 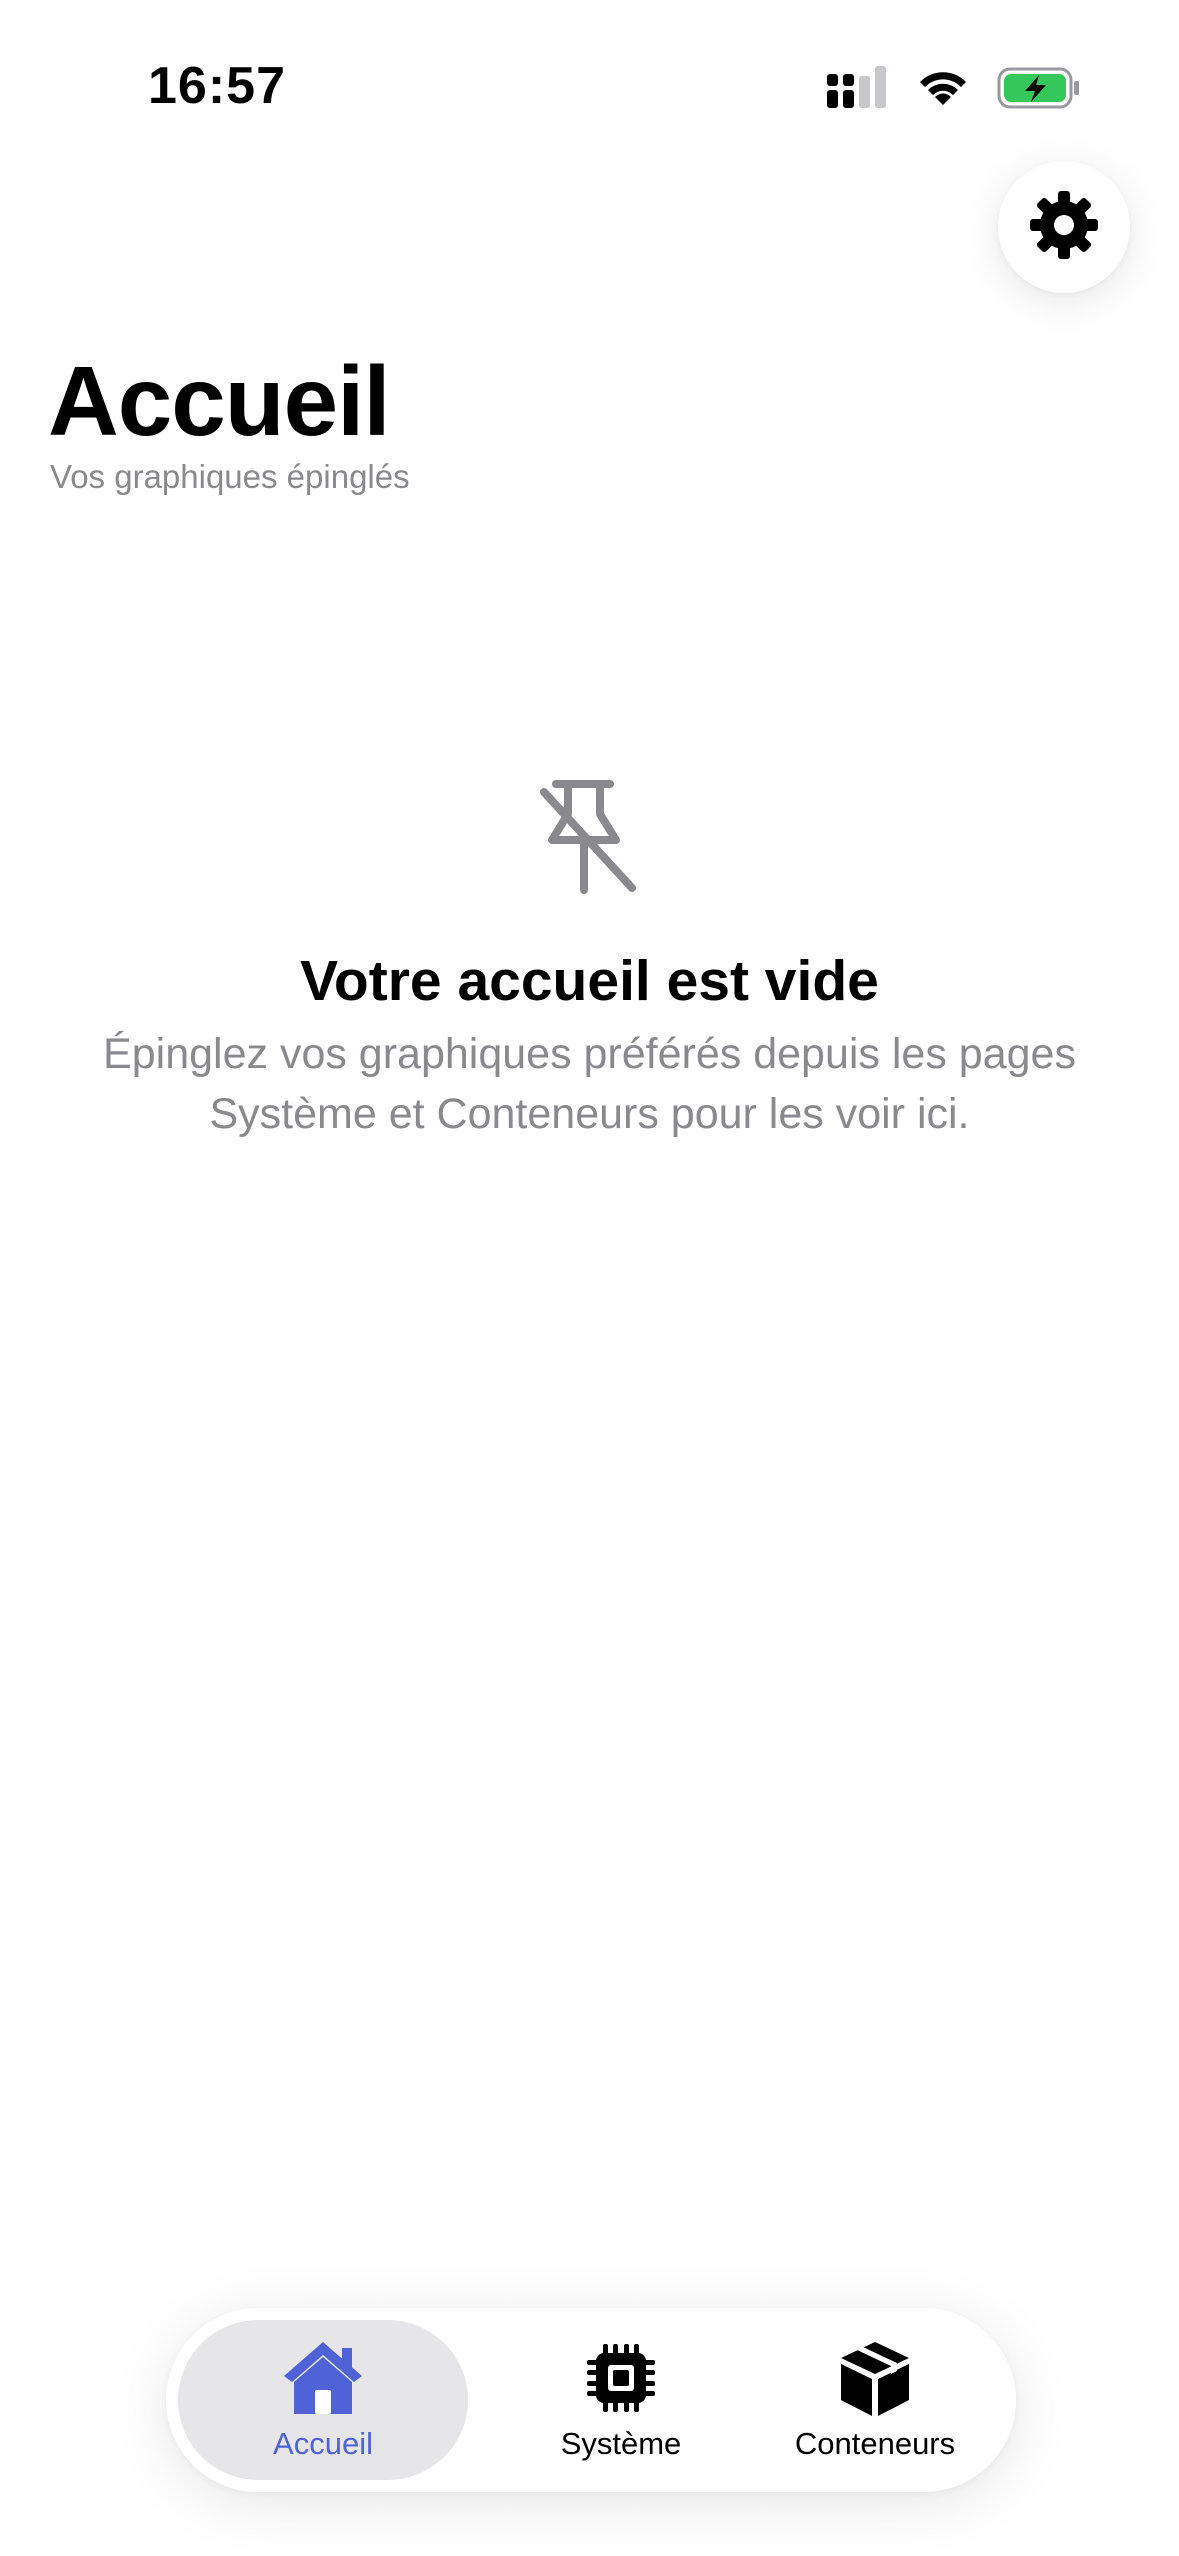 I want to click on status-time: 16:57, so click(x=217, y=86).